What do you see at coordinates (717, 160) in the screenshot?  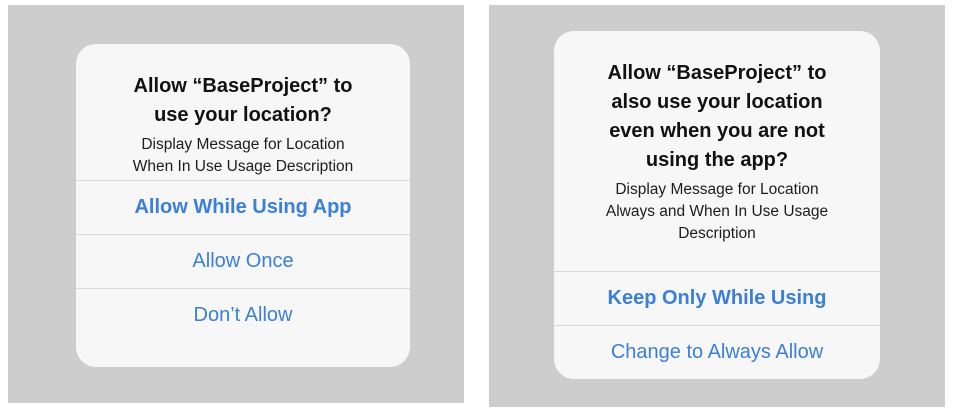 I see `alert-title-line: using the app?` at bounding box center [717, 160].